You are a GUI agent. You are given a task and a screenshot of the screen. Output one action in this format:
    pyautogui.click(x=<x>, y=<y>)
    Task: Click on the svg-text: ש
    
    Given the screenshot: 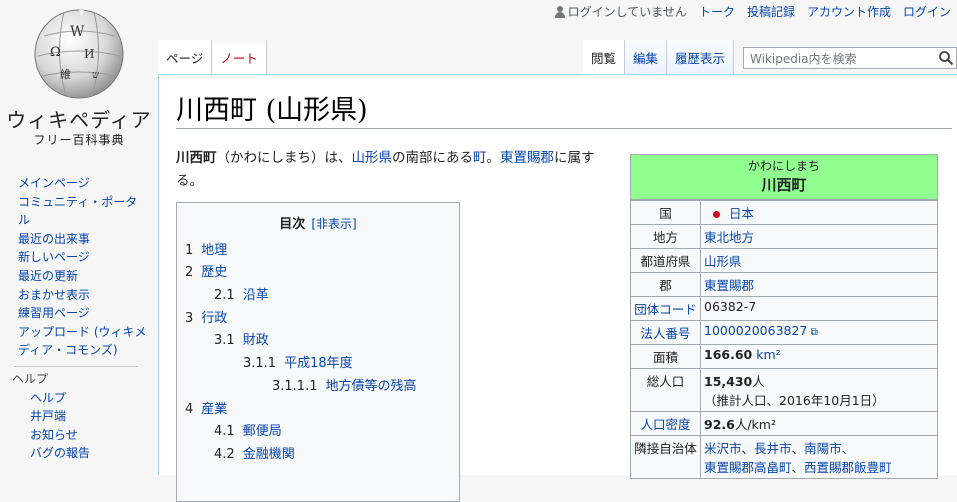 What is the action you would take?
    pyautogui.click(x=95, y=75)
    